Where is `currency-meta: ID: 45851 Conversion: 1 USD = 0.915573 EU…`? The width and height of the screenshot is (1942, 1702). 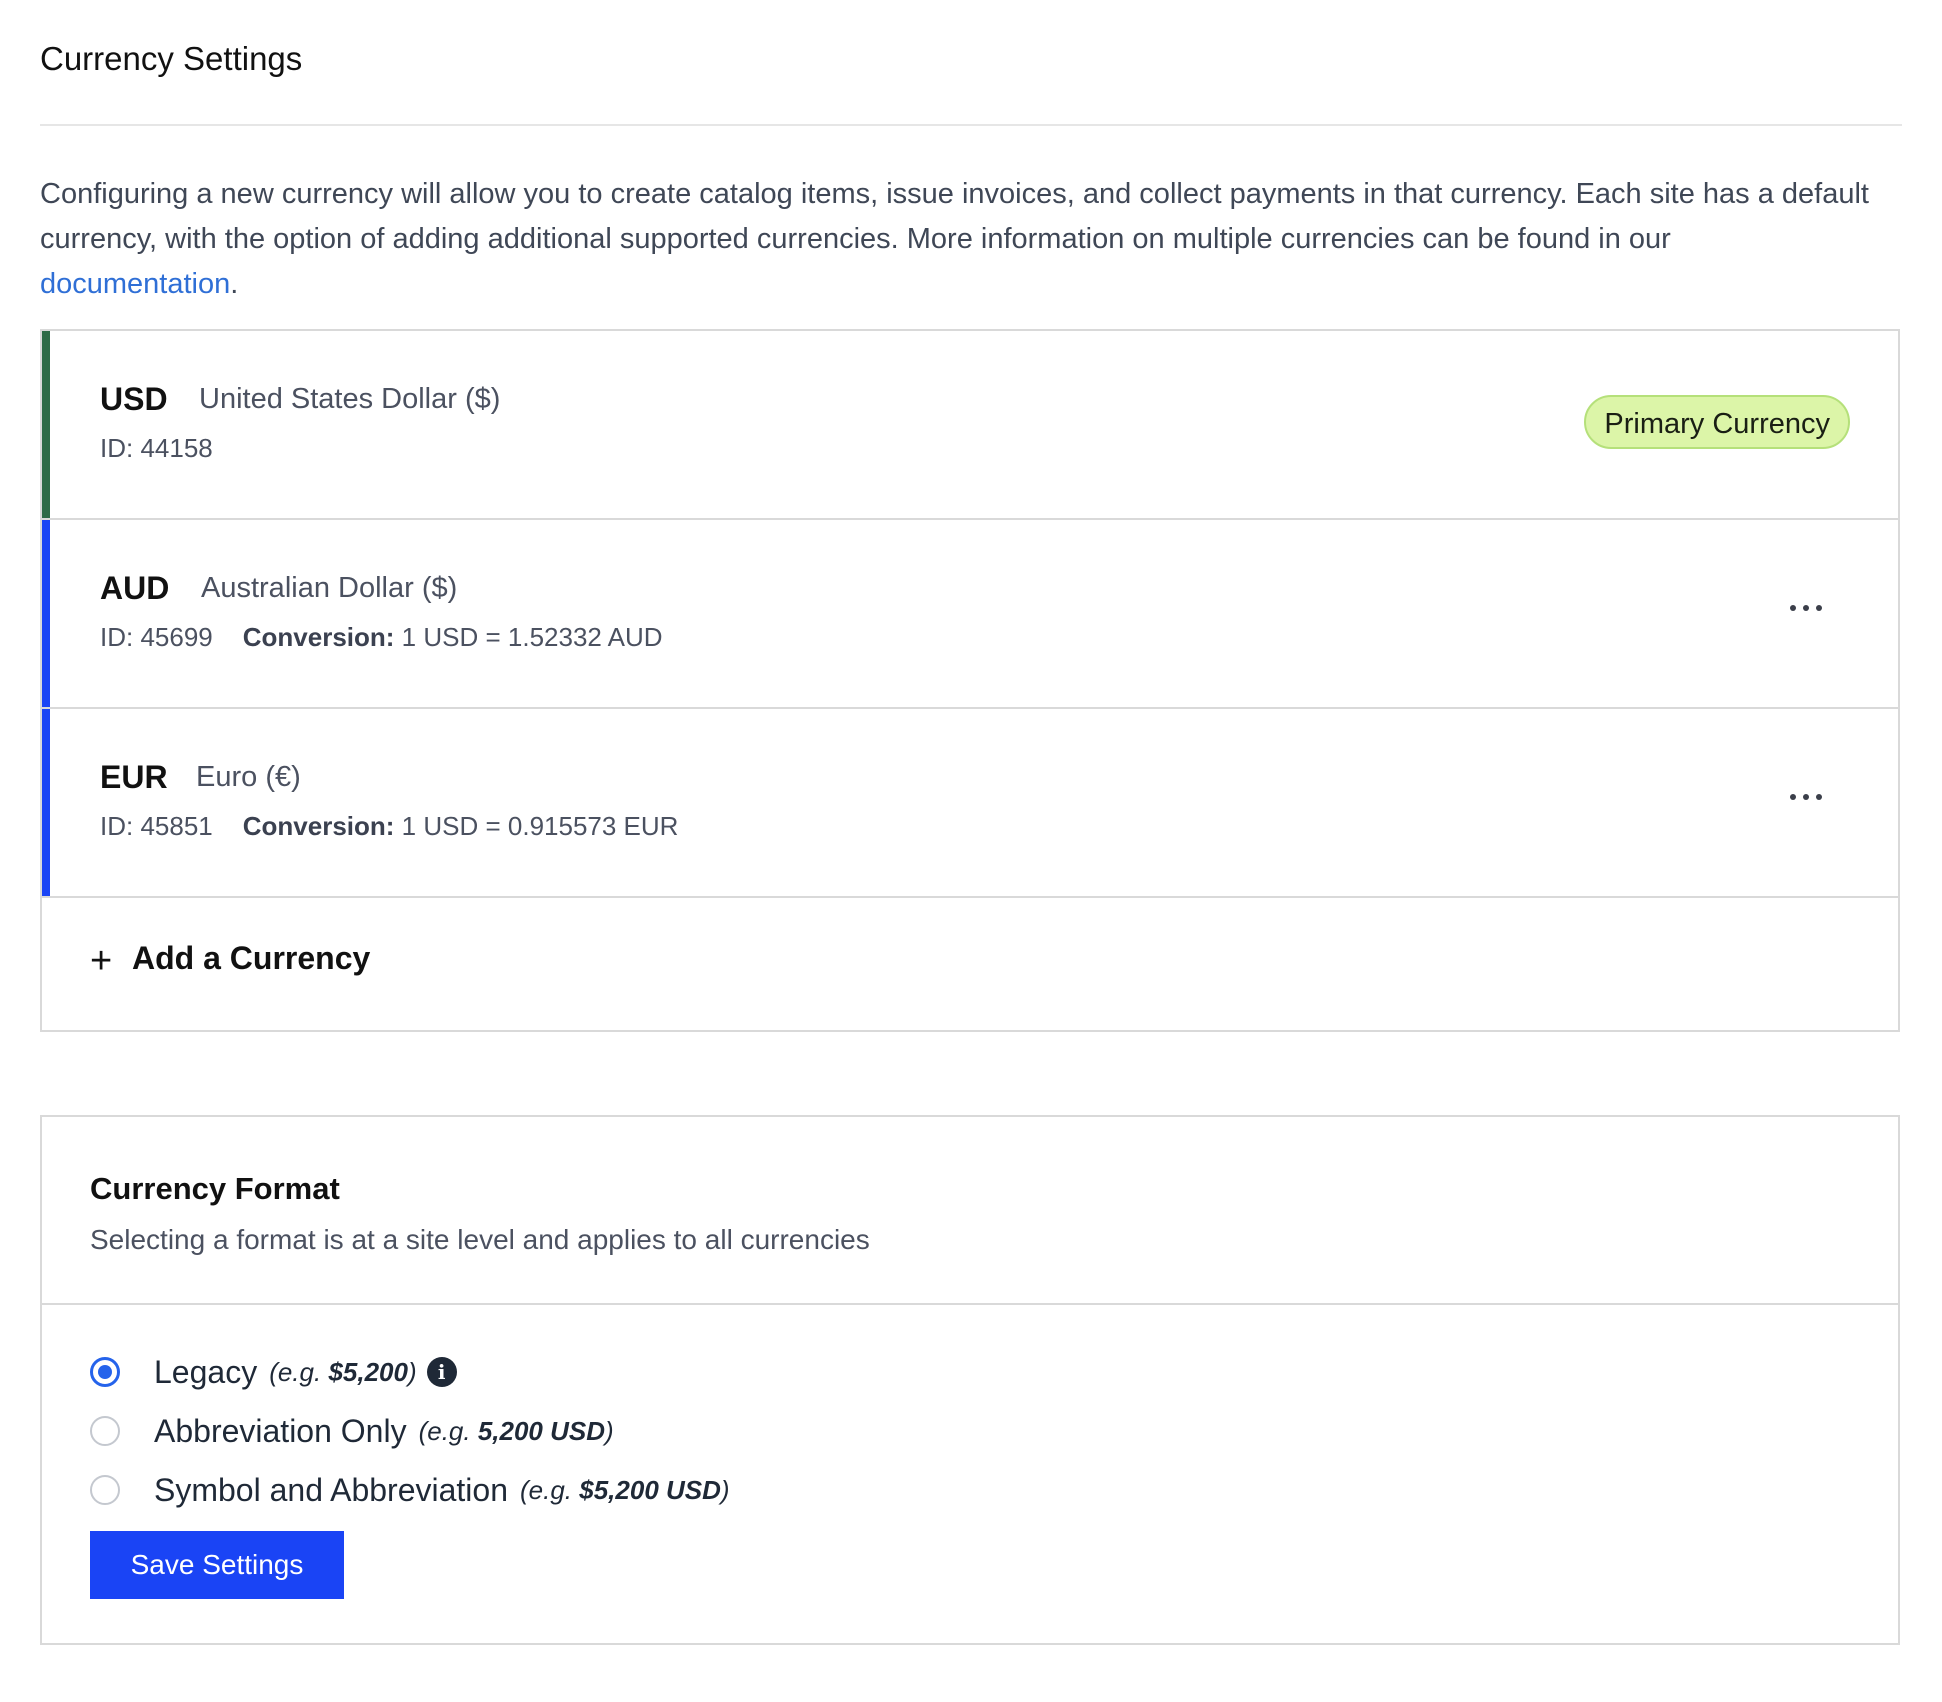 currency-meta: ID: 45851 Conversion: 1 USD = 0.915573 EU… is located at coordinates (389, 826).